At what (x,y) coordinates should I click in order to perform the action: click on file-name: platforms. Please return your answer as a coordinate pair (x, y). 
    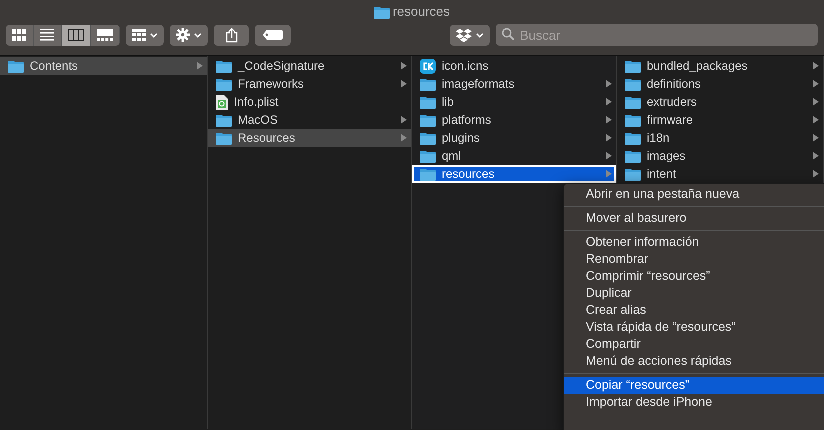
    Looking at the image, I should click on (467, 120).